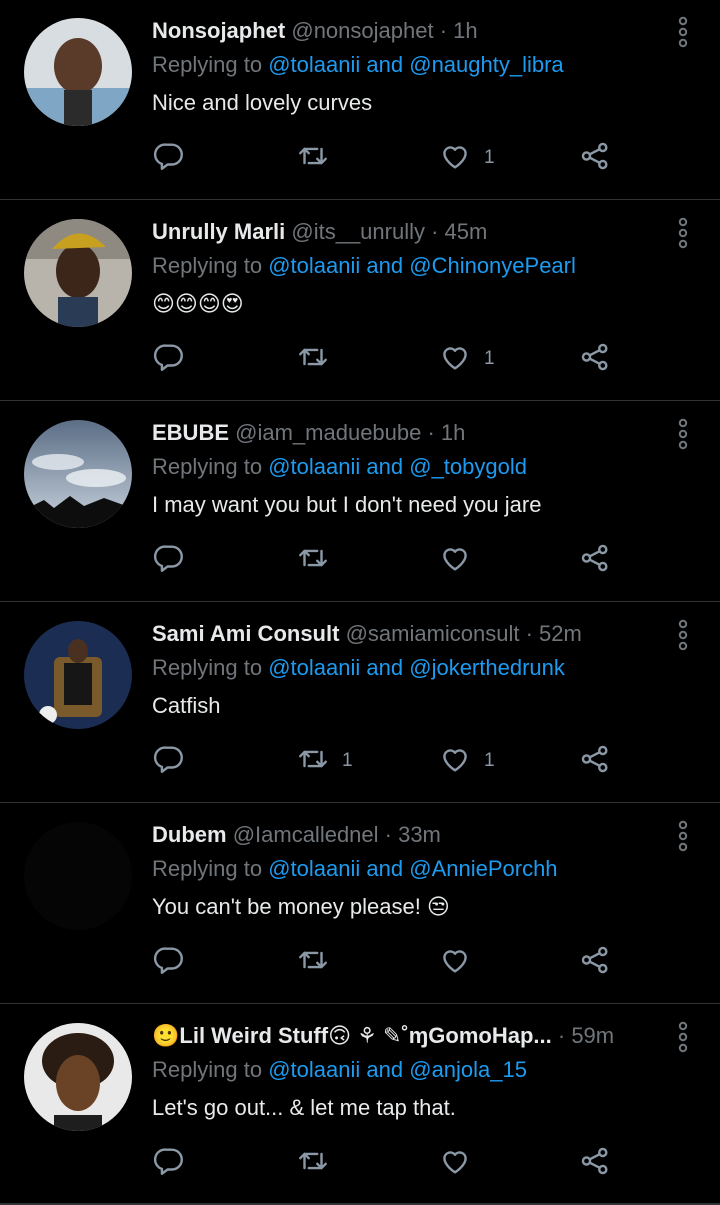 This screenshot has width=720, height=1205. I want to click on author-handle-time: @nonsojaphet · 1h, so click(384, 30).